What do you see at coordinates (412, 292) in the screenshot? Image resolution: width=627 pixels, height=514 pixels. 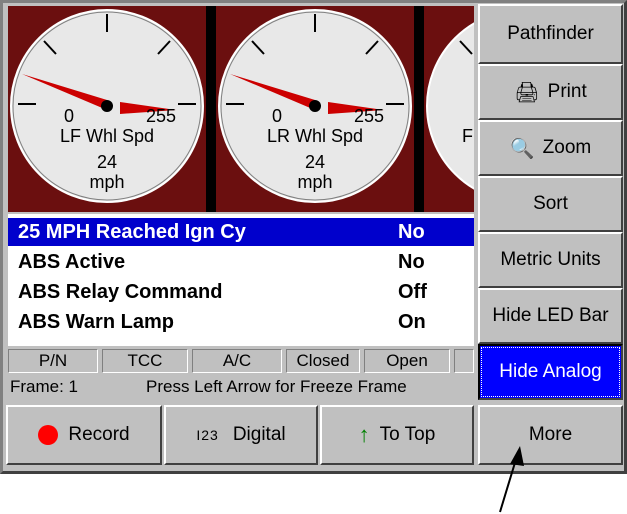 I see `param-value: Off` at bounding box center [412, 292].